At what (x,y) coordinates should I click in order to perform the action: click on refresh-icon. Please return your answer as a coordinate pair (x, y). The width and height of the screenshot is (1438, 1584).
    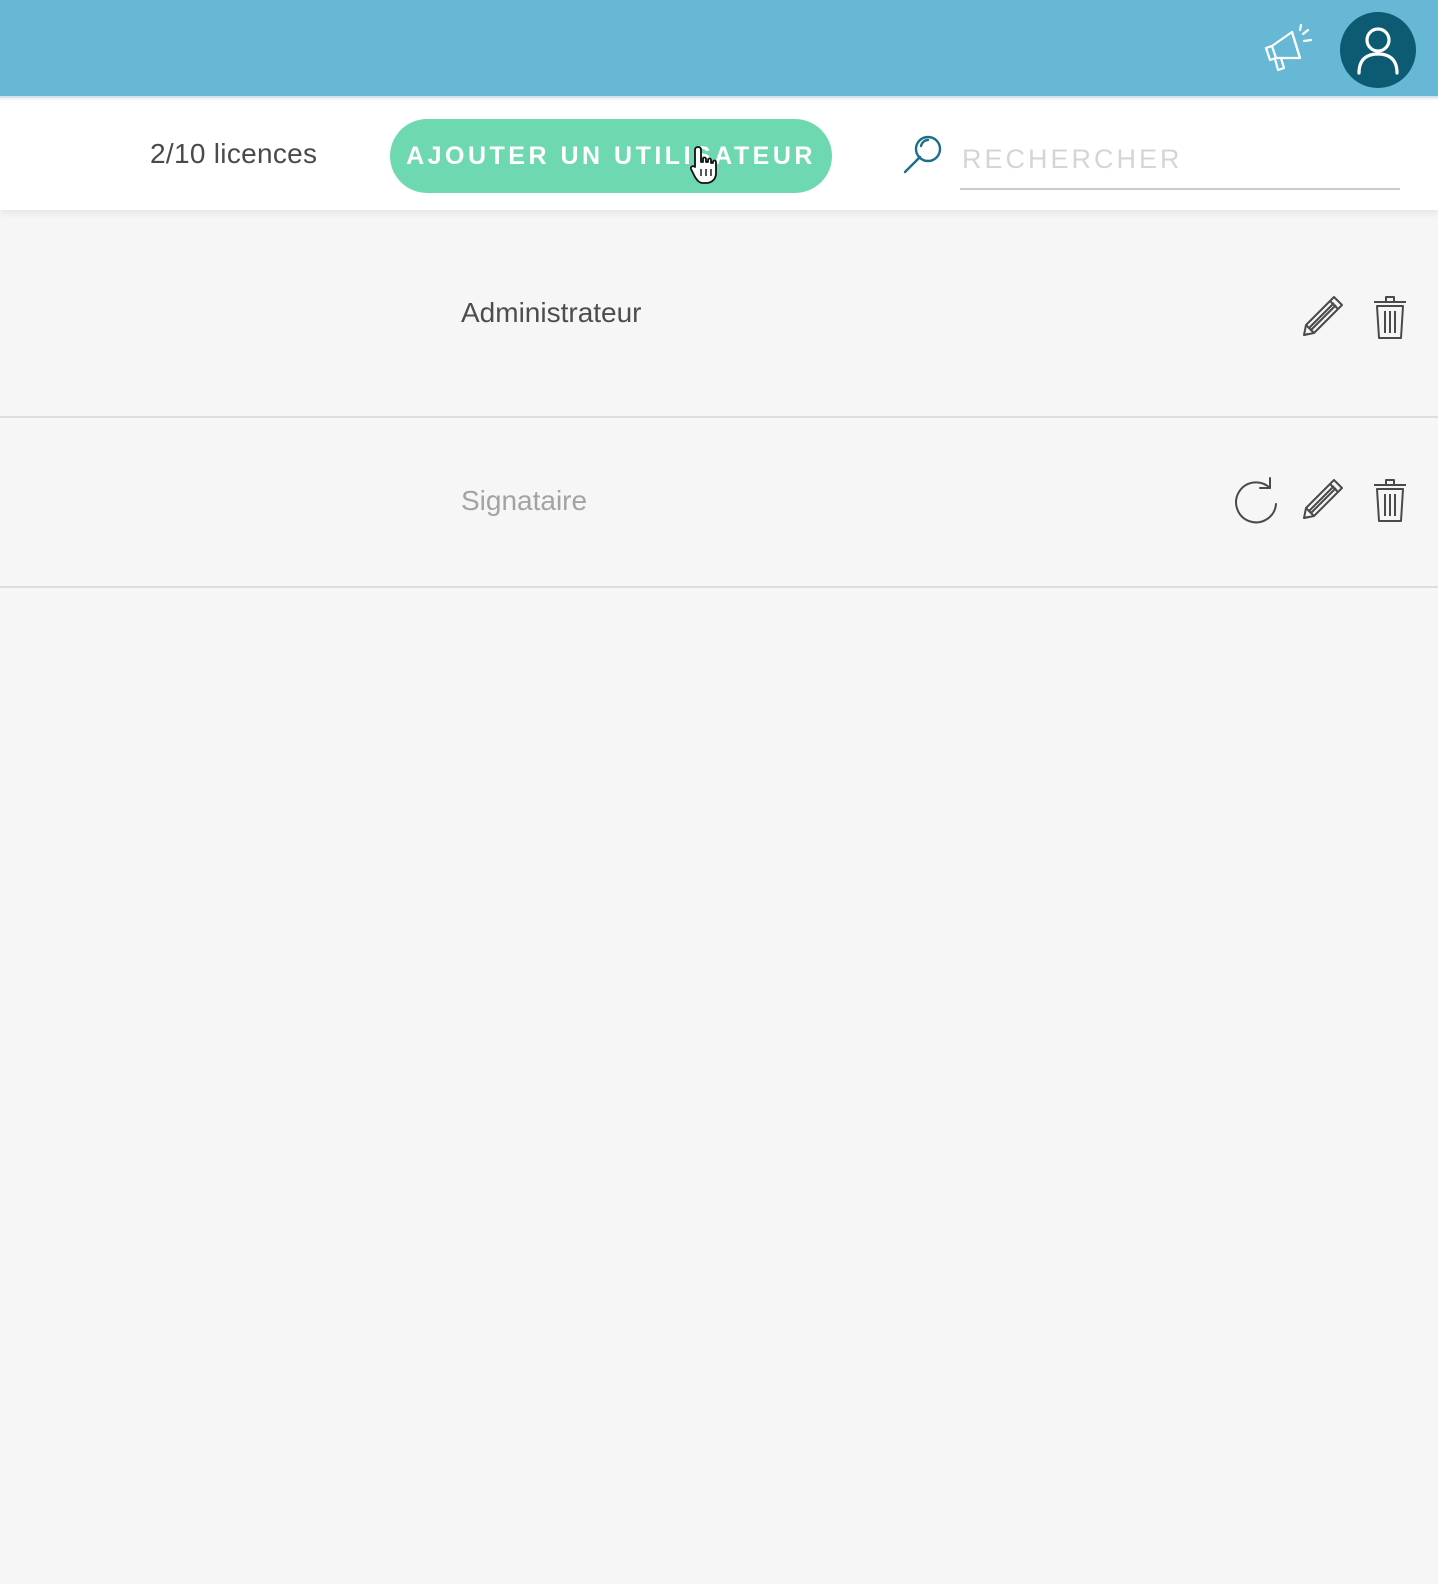
    Looking at the image, I should click on (1256, 500).